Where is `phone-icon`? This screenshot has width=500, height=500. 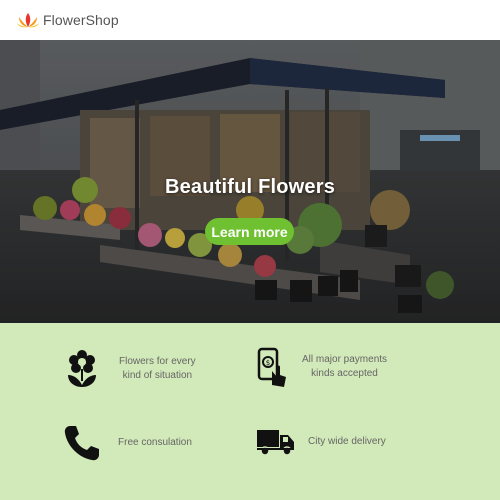
phone-icon is located at coordinates (80, 443).